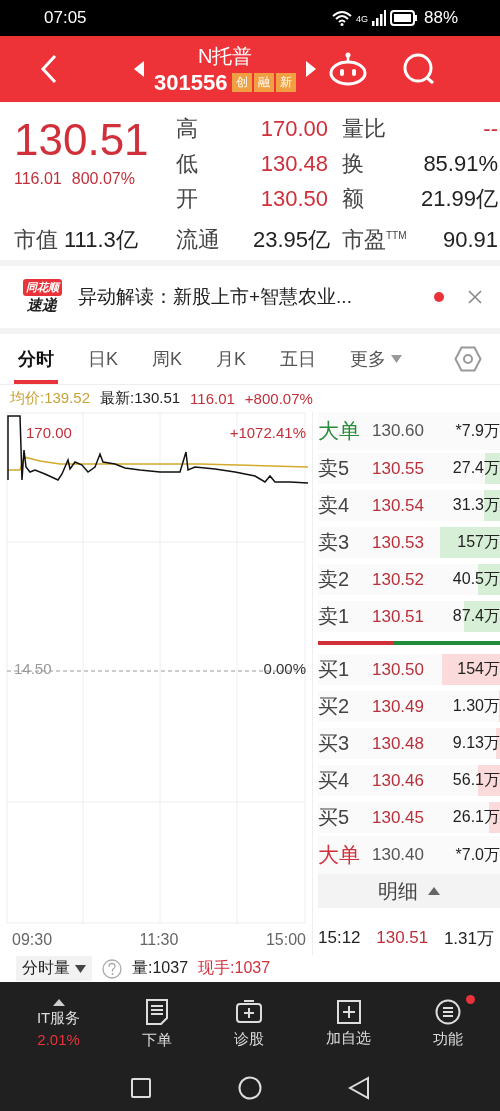 The image size is (500, 1111). What do you see at coordinates (349, 1023) in the screenshot?
I see `nav-action-button: 加自选` at bounding box center [349, 1023].